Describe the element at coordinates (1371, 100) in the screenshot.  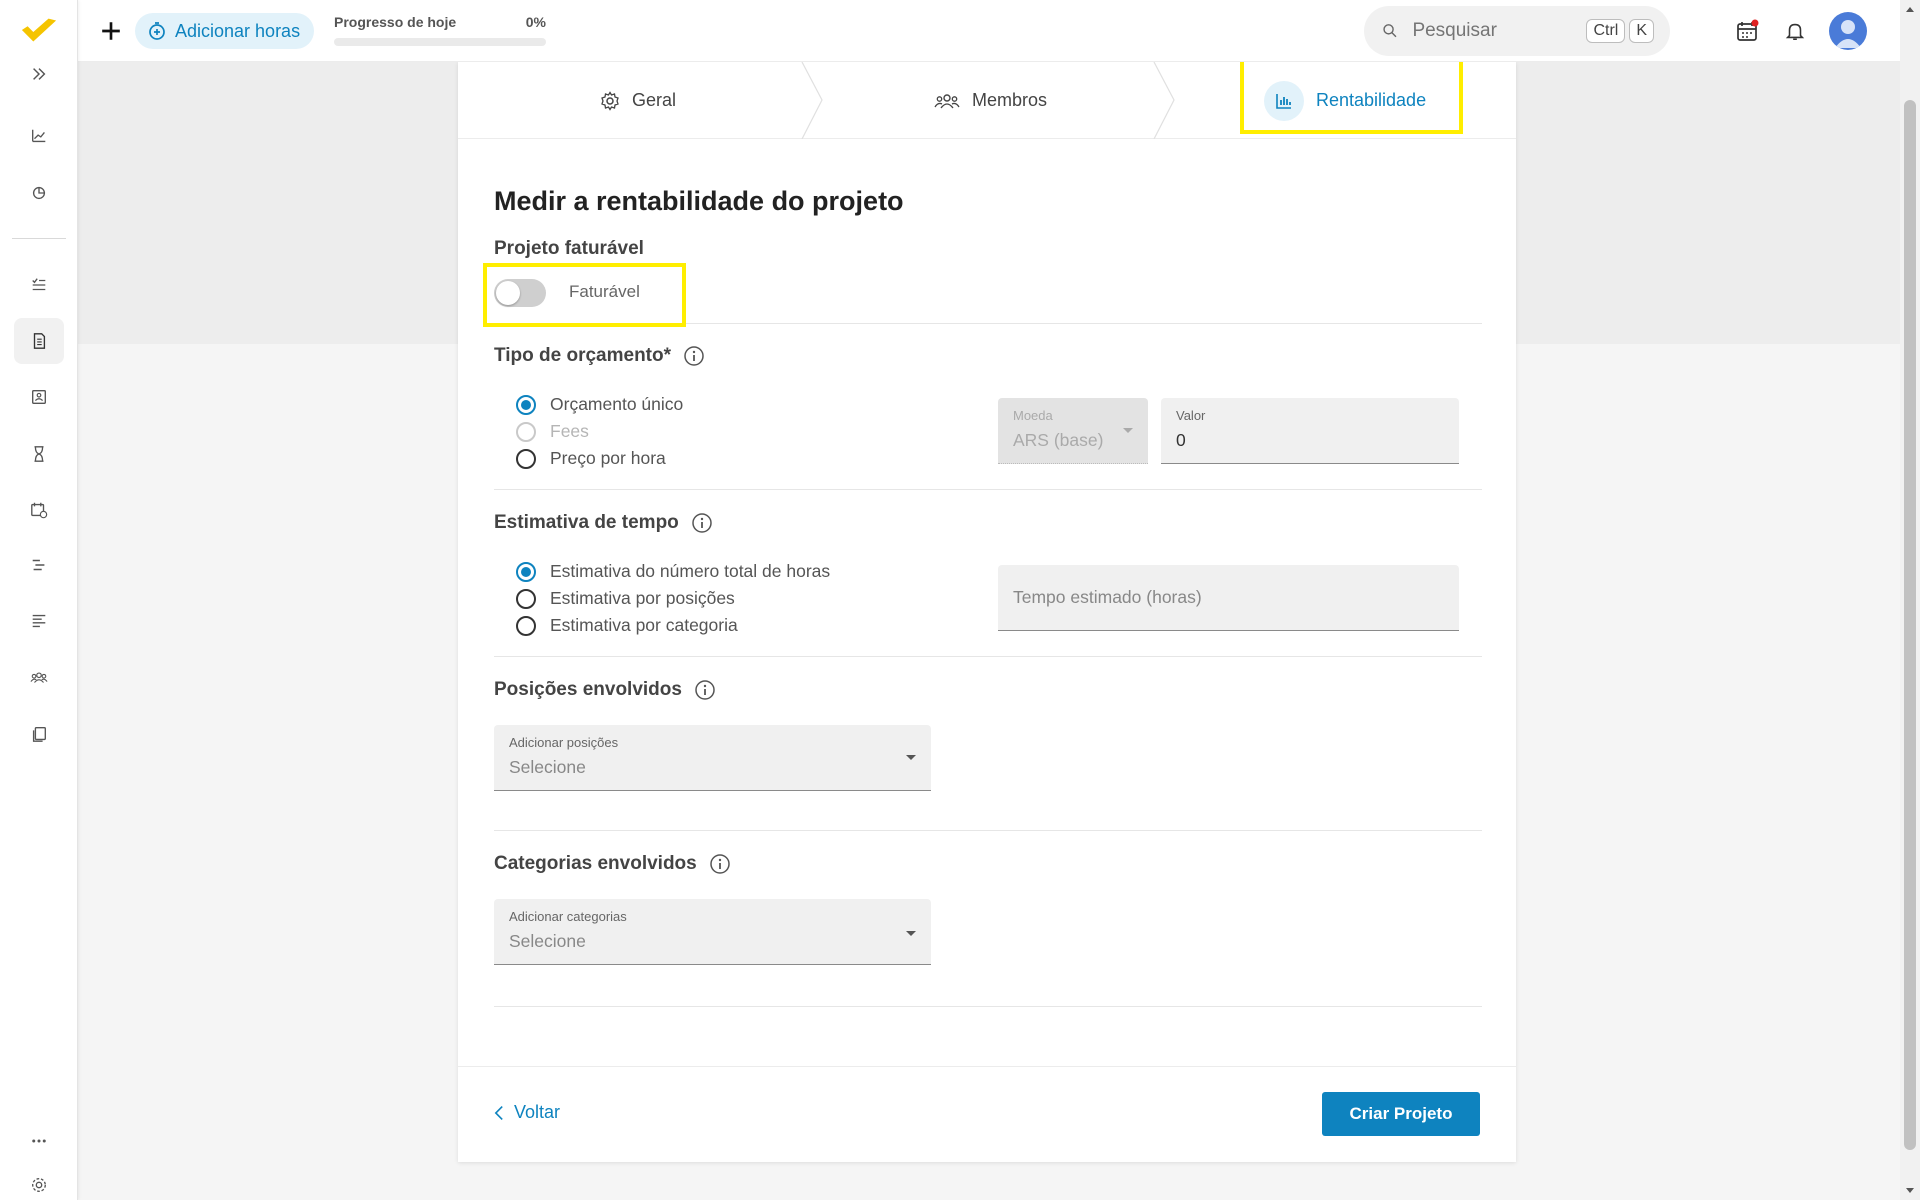
I see `step-label: Rentabilidade` at that location.